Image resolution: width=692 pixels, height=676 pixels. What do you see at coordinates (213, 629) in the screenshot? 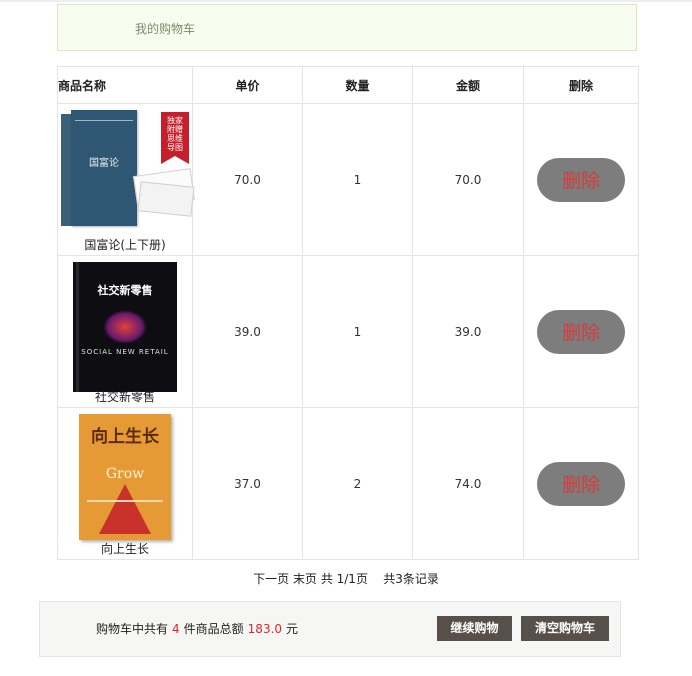
I see `summary-middle: 件商品总额` at bounding box center [213, 629].